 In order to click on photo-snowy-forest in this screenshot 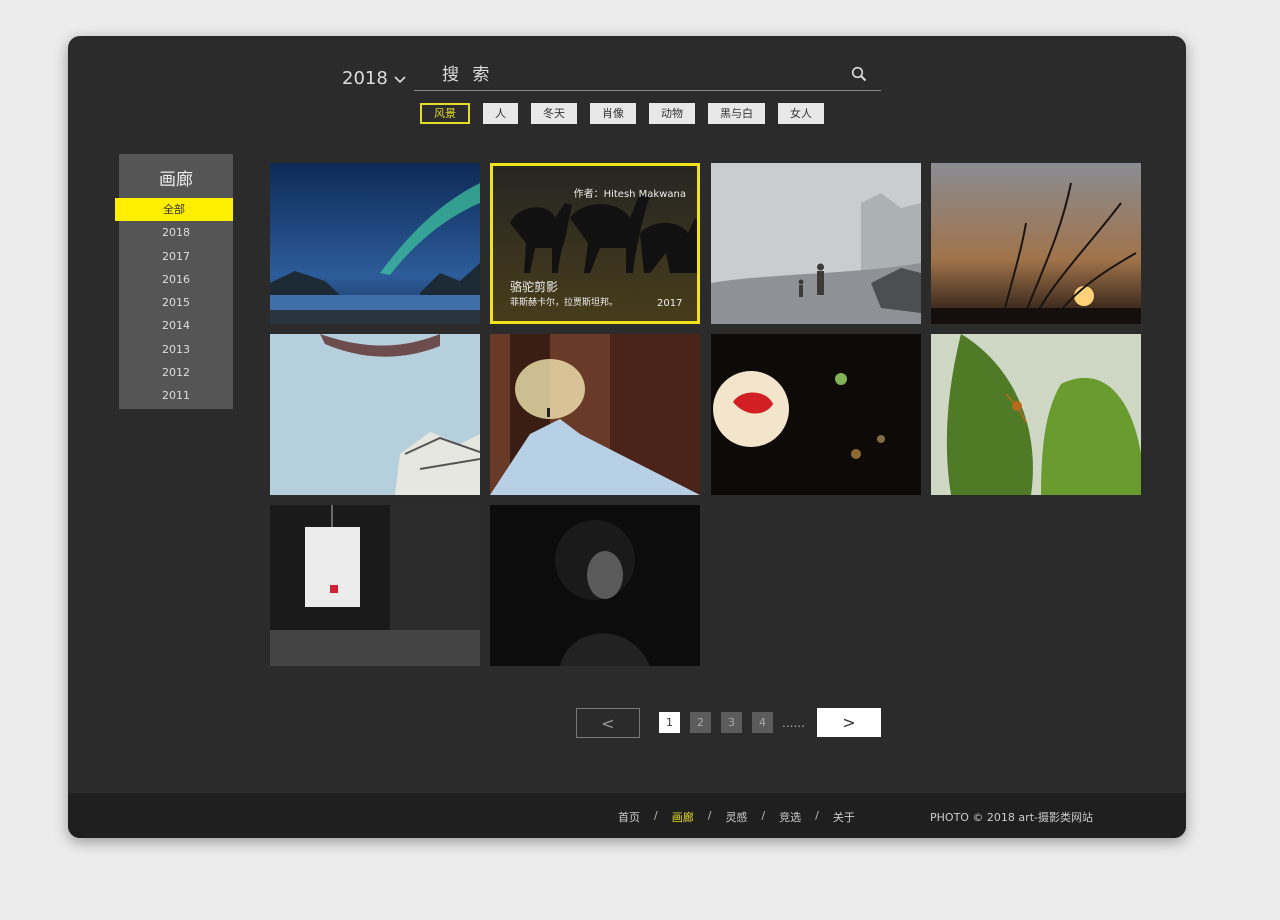, I will do `click(595, 414)`.